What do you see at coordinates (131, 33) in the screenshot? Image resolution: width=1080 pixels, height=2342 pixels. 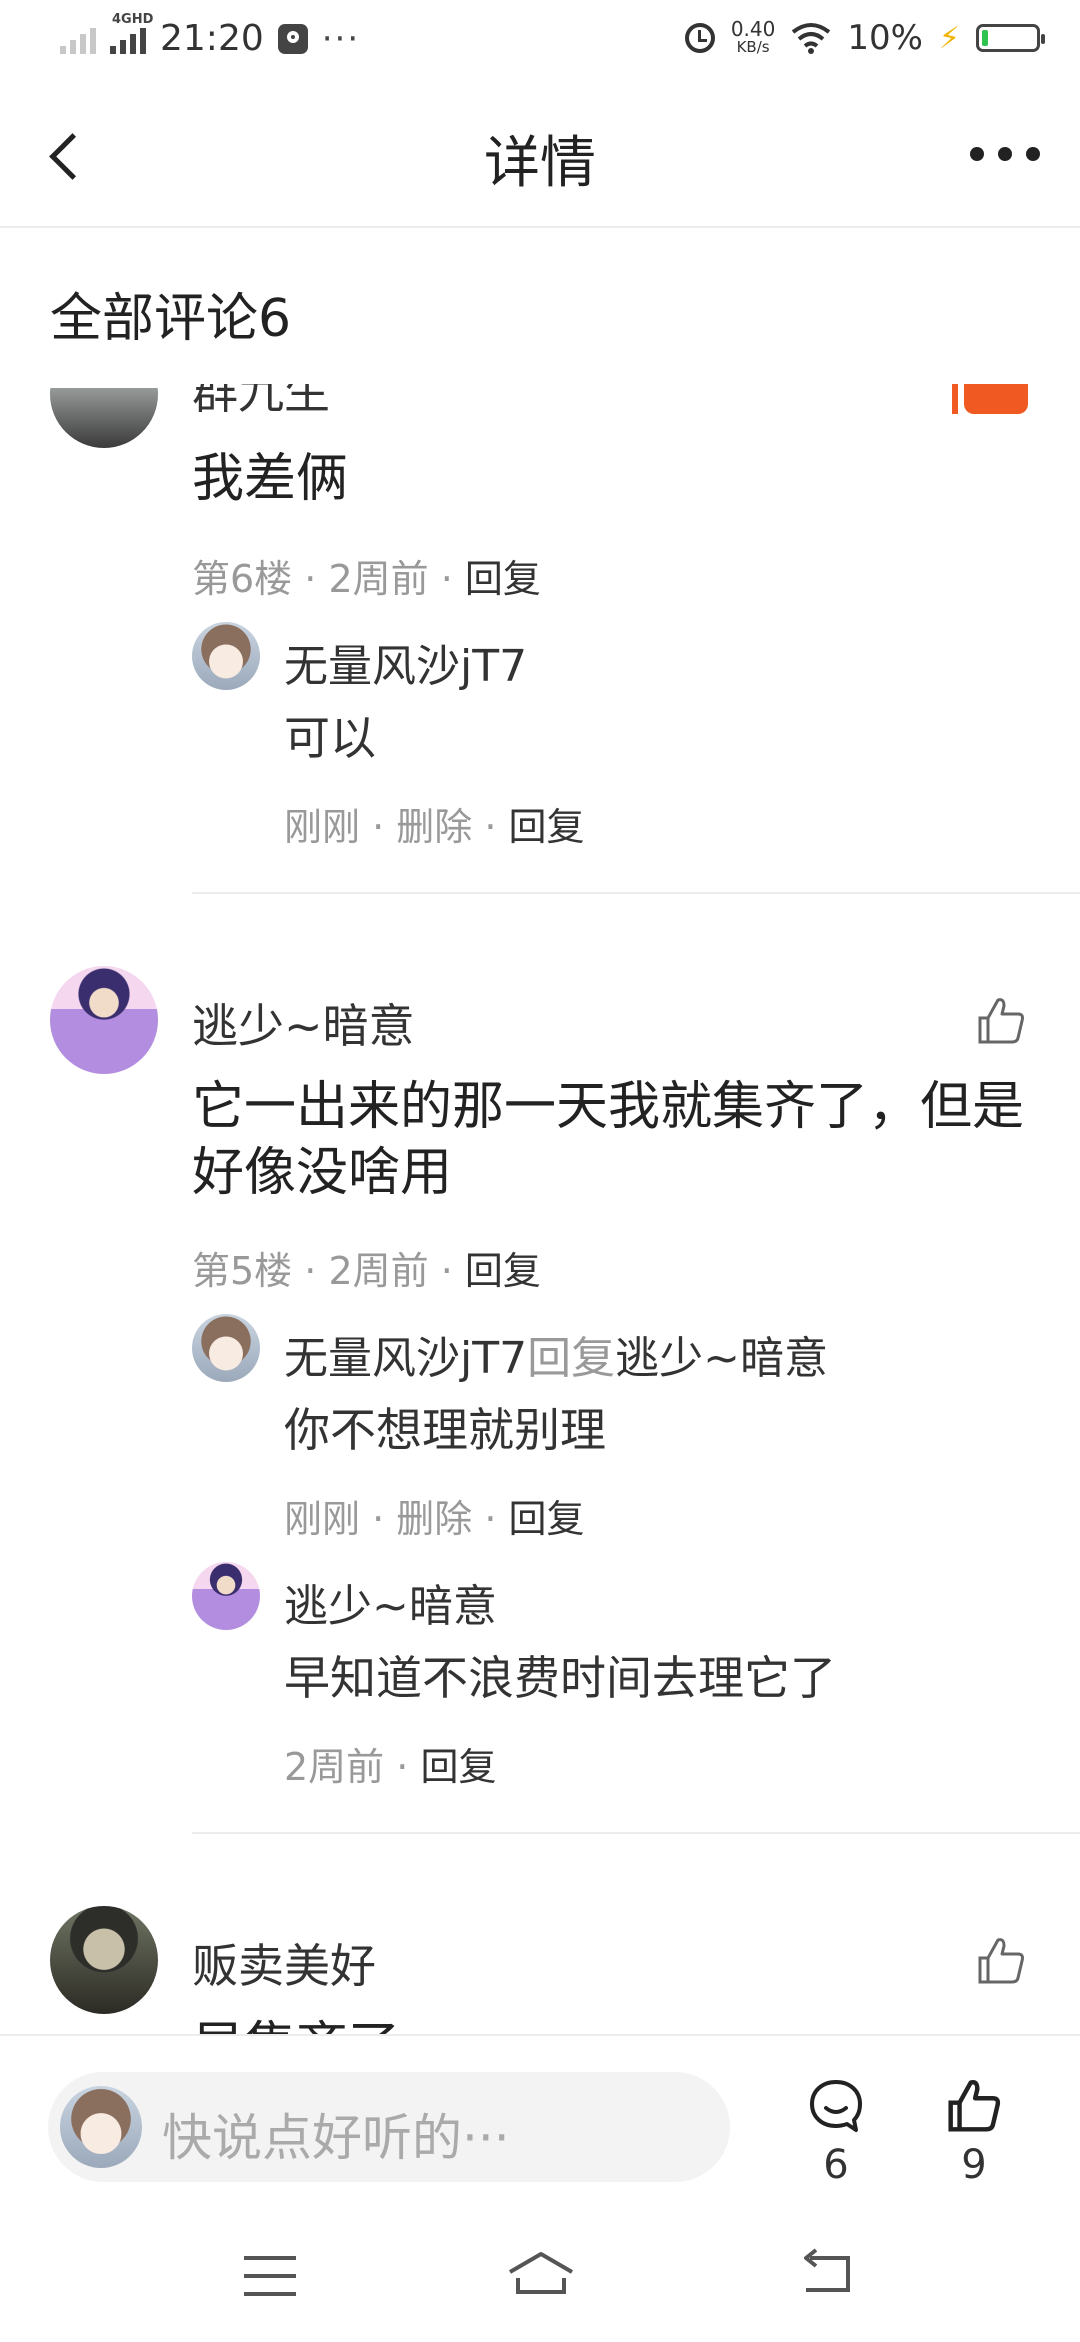 I see `signal-sim2-icon: 4GHD` at bounding box center [131, 33].